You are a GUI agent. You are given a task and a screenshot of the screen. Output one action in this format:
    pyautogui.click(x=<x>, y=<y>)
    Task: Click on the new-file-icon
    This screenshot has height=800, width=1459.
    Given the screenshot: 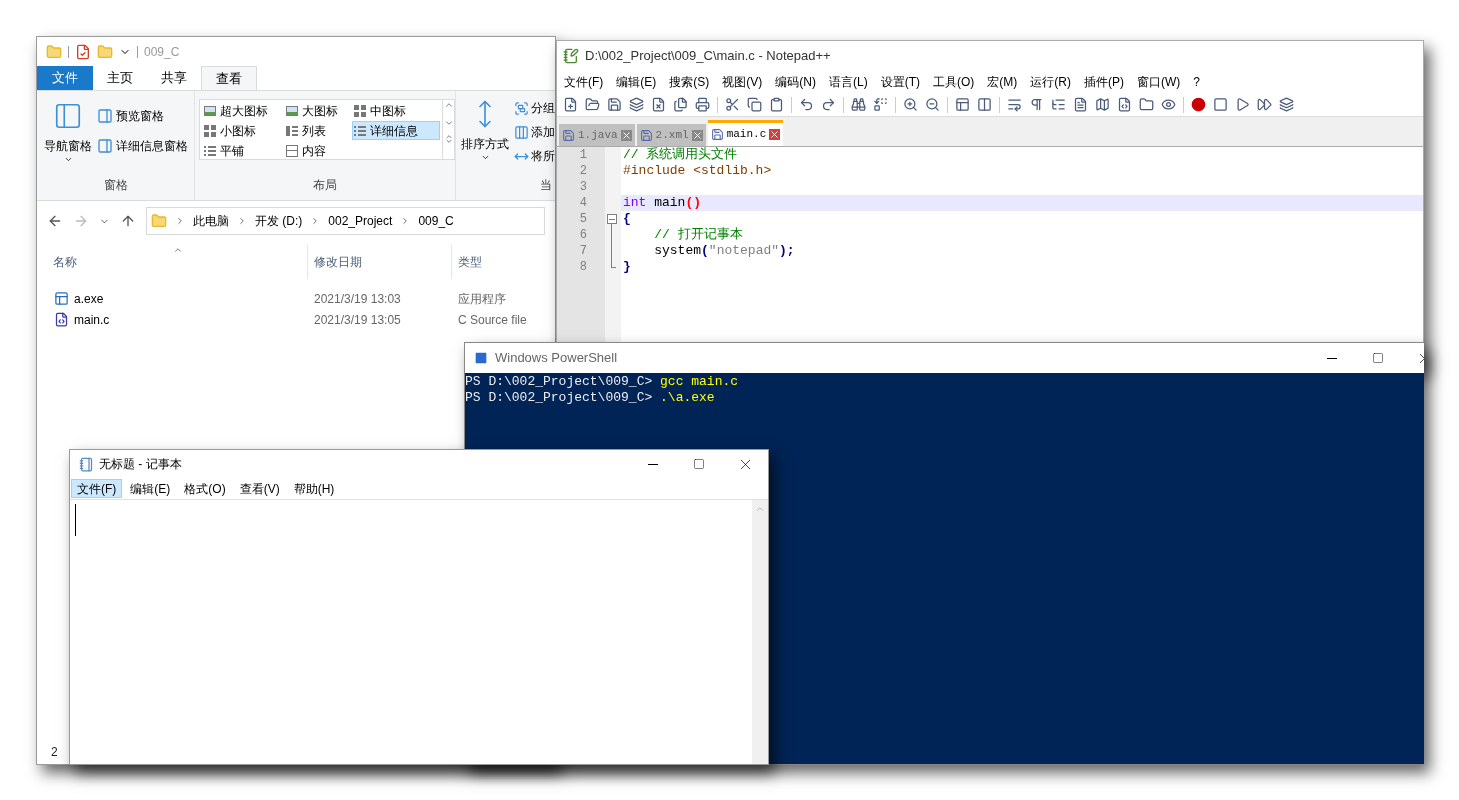 What is the action you would take?
    pyautogui.click(x=570, y=104)
    